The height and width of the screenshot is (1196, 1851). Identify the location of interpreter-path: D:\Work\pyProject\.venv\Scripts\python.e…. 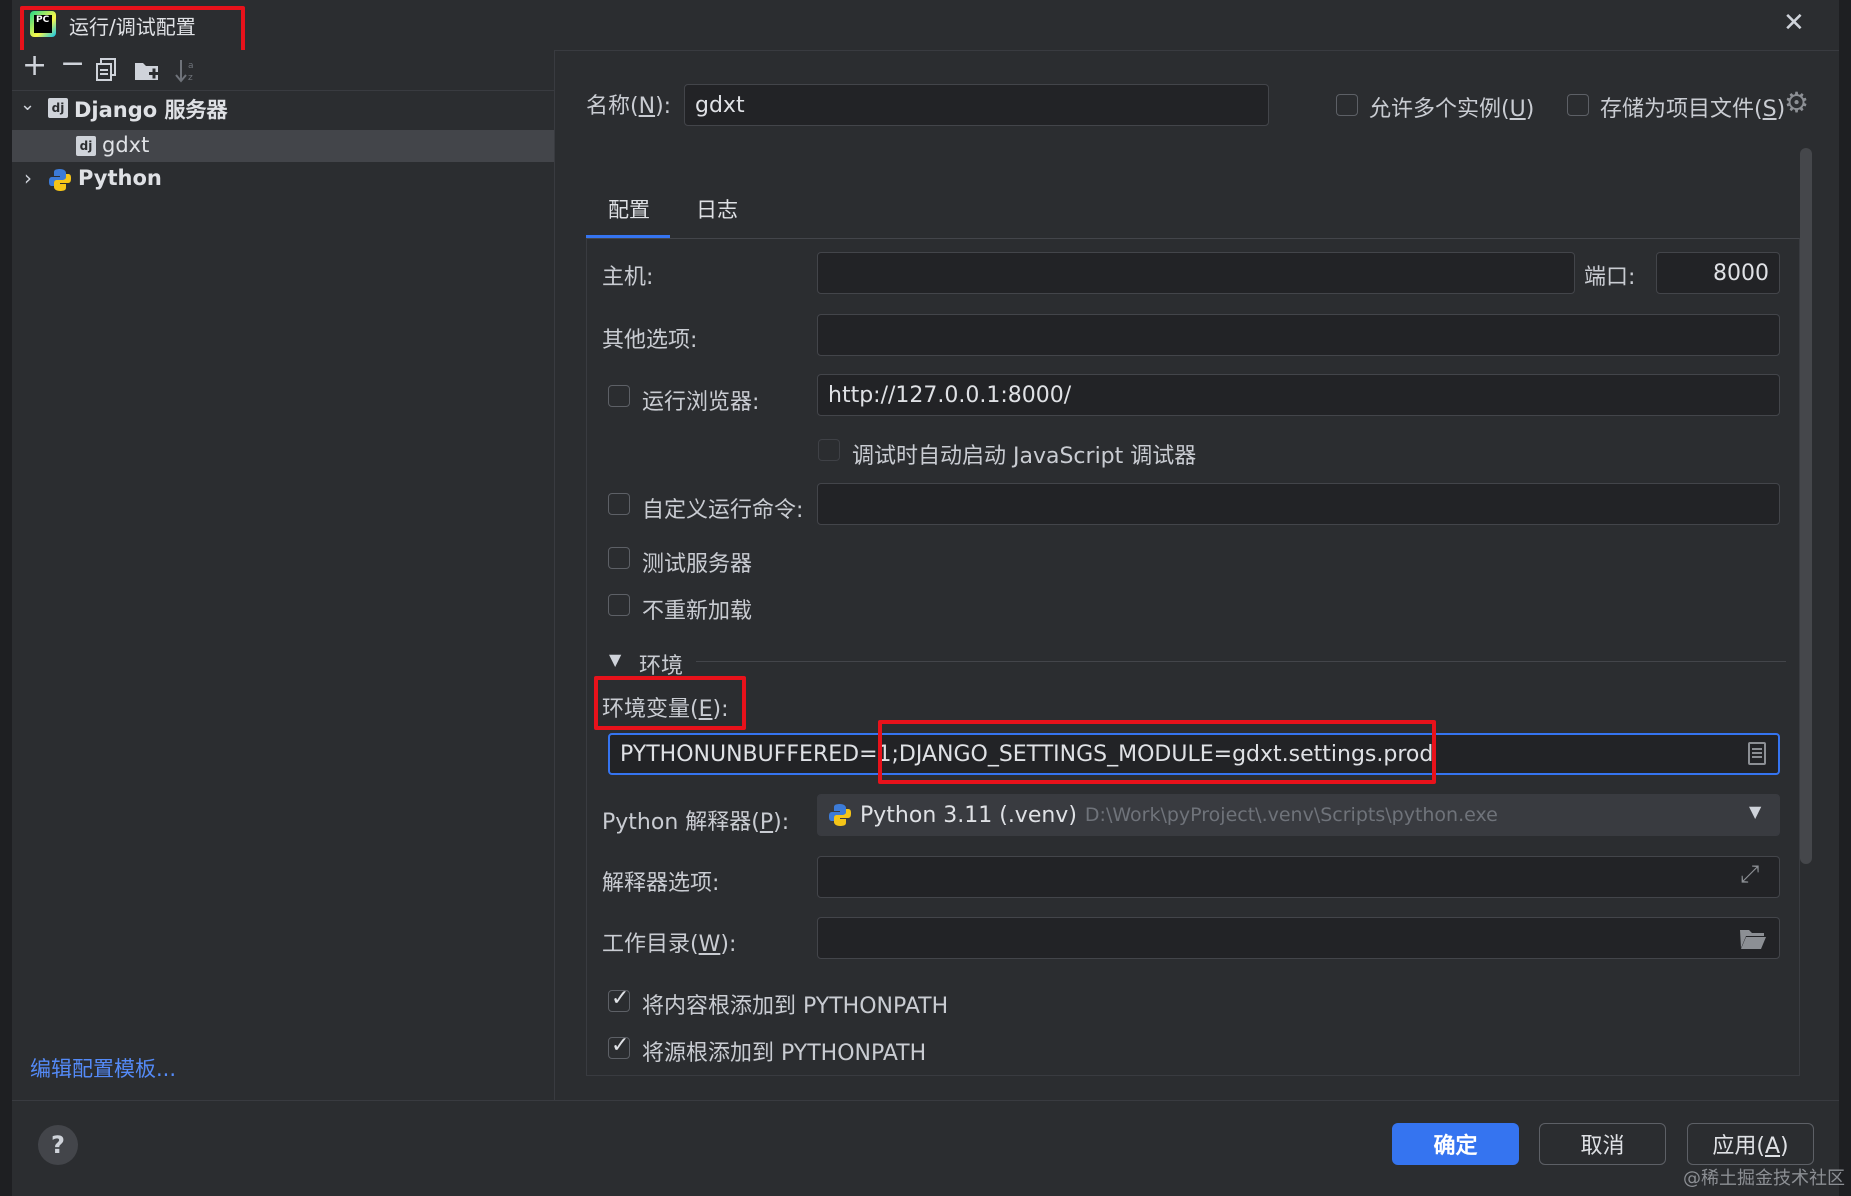
(1291, 815).